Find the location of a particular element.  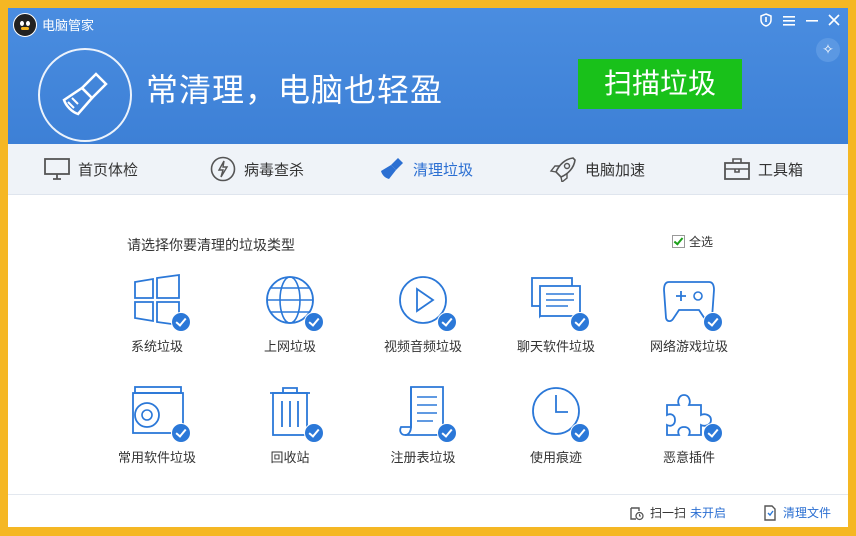

clean-files-link: 清理文件 is located at coordinates (797, 512).